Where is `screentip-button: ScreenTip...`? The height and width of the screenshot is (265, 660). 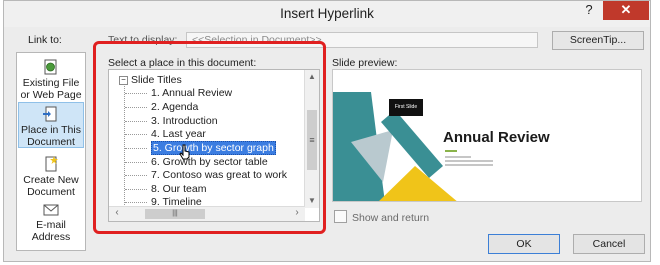
screentip-button: ScreenTip... is located at coordinates (598, 40).